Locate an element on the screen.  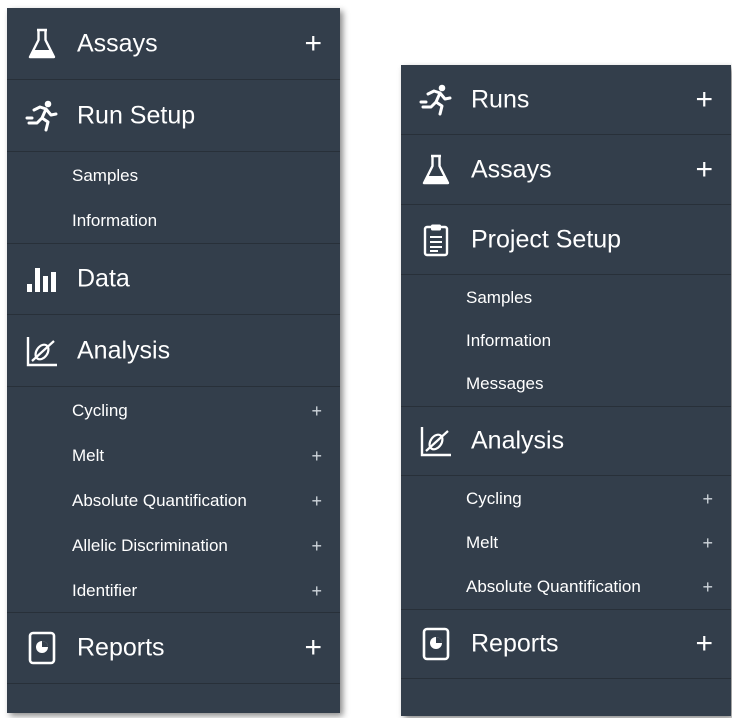
submenu-item-identifier: Identifier + is located at coordinates (173, 590).